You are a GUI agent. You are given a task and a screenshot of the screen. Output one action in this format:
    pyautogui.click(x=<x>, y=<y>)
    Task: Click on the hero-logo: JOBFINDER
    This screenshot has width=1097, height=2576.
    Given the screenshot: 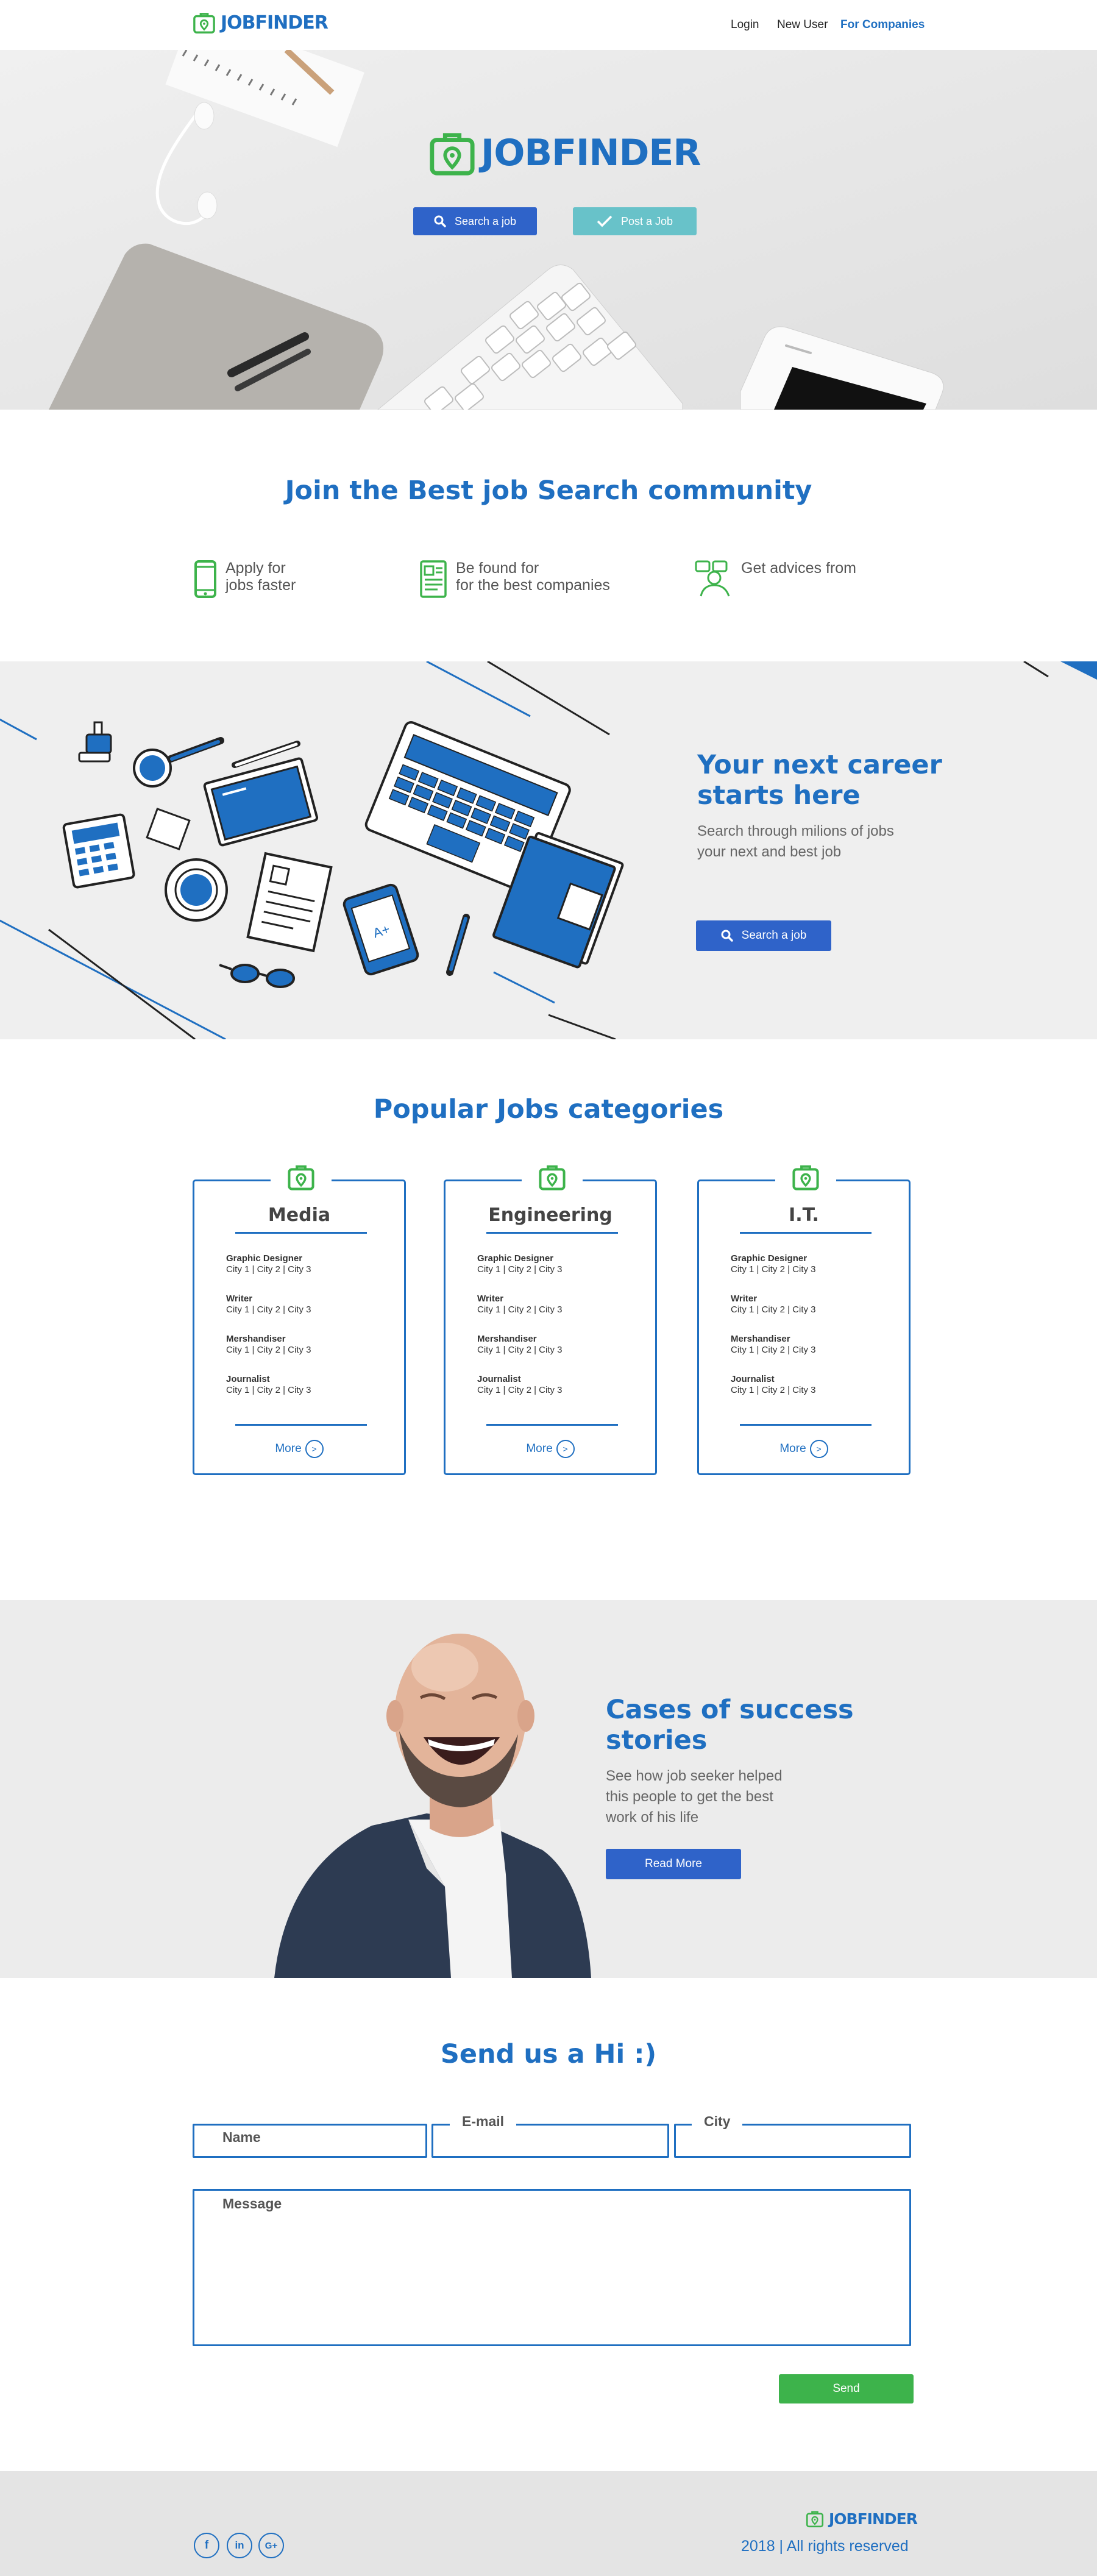 What is the action you would take?
    pyautogui.click(x=564, y=153)
    